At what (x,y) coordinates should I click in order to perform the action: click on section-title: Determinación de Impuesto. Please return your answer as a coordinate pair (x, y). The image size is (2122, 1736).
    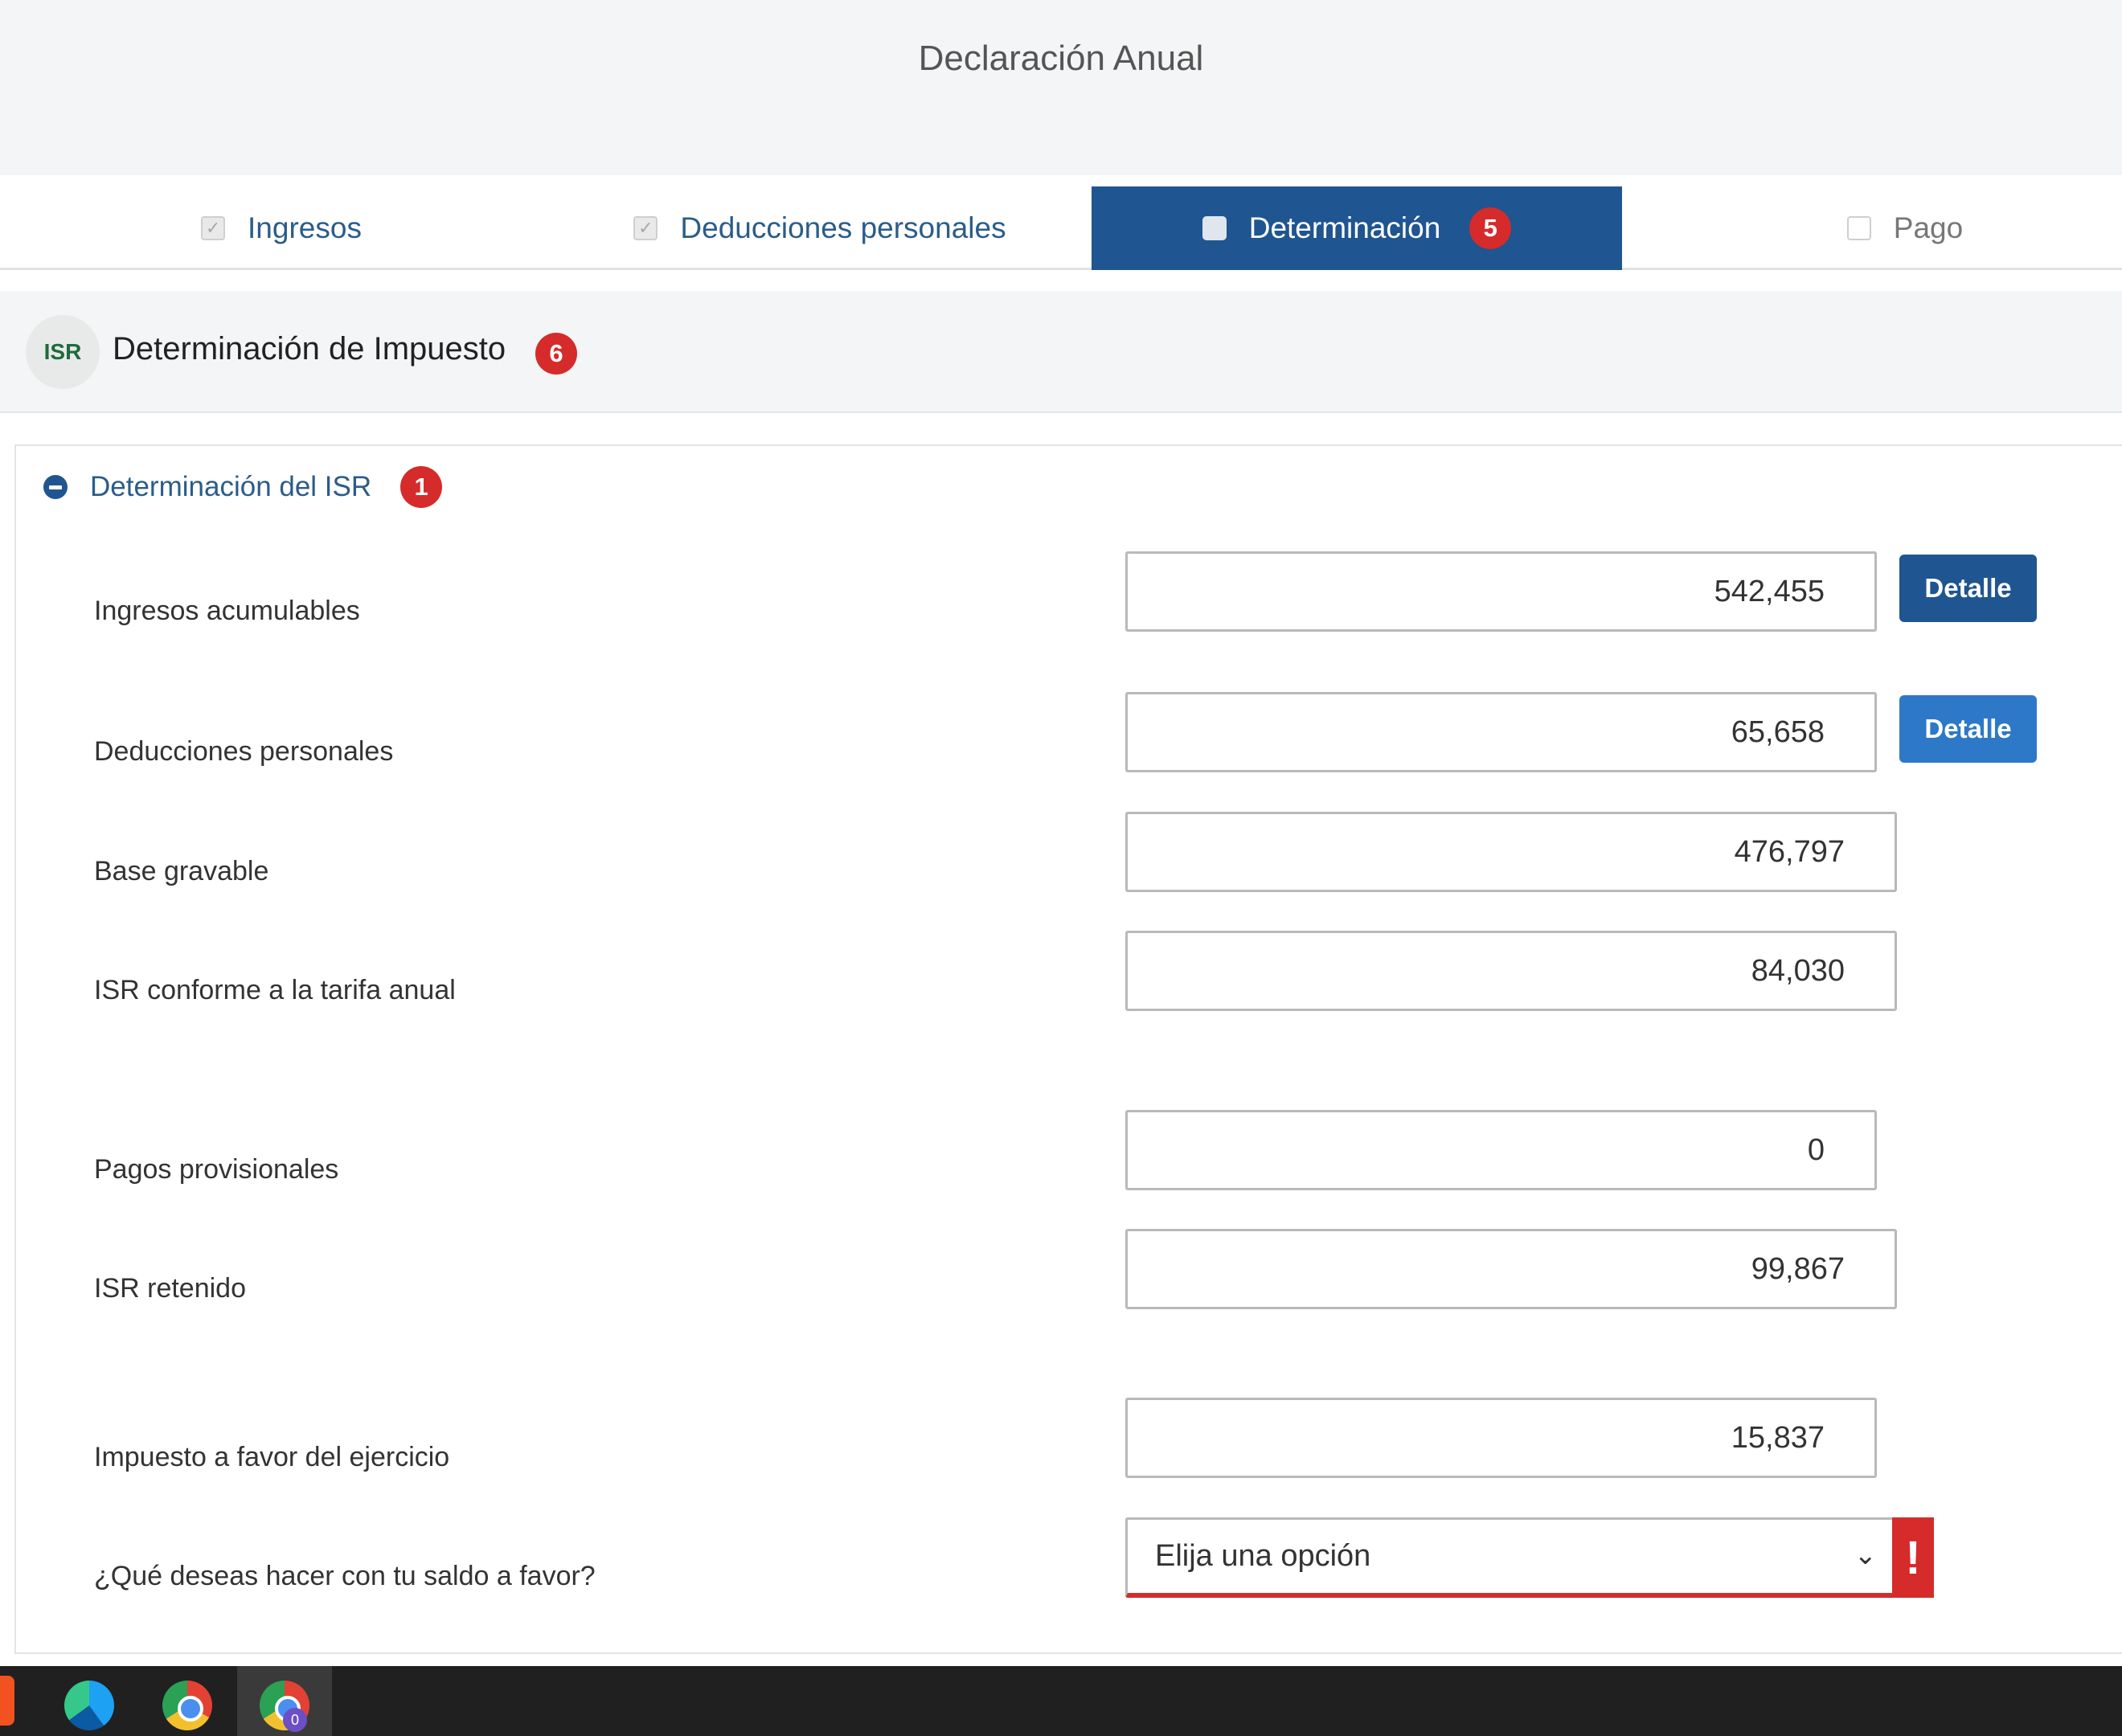
    Looking at the image, I should click on (309, 348).